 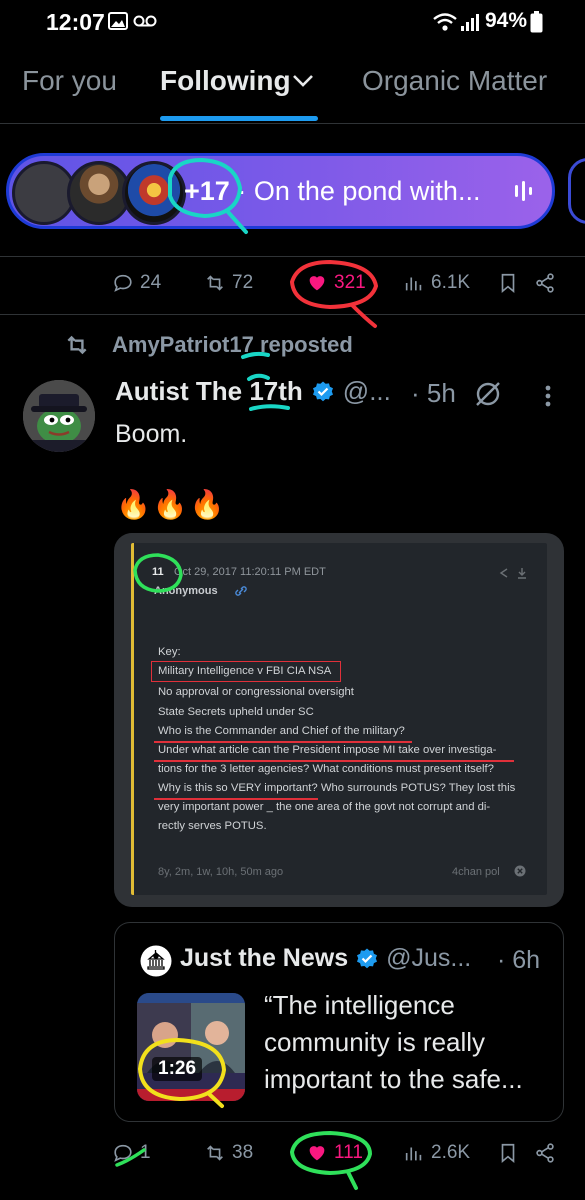 I want to click on q-line: rectly serves POTUS., so click(x=212, y=826).